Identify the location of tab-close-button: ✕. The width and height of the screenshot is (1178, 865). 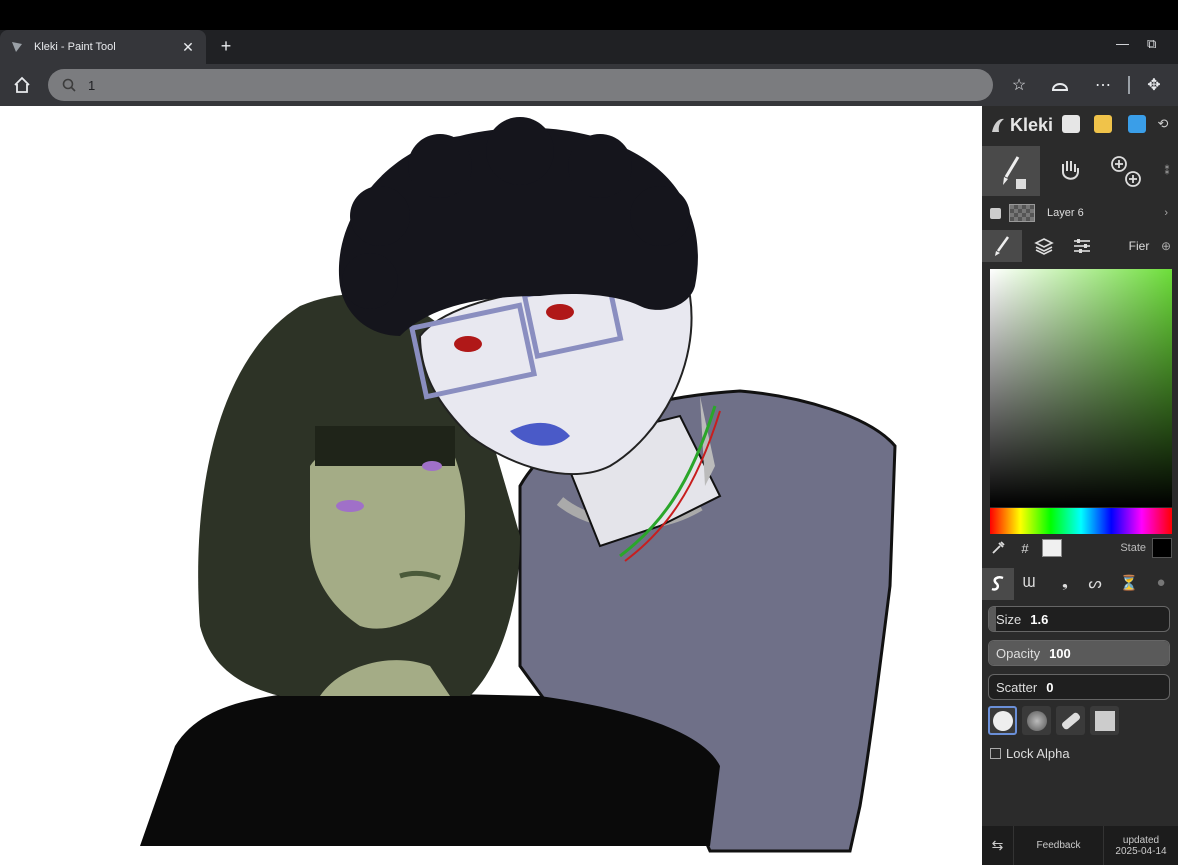
(188, 47).